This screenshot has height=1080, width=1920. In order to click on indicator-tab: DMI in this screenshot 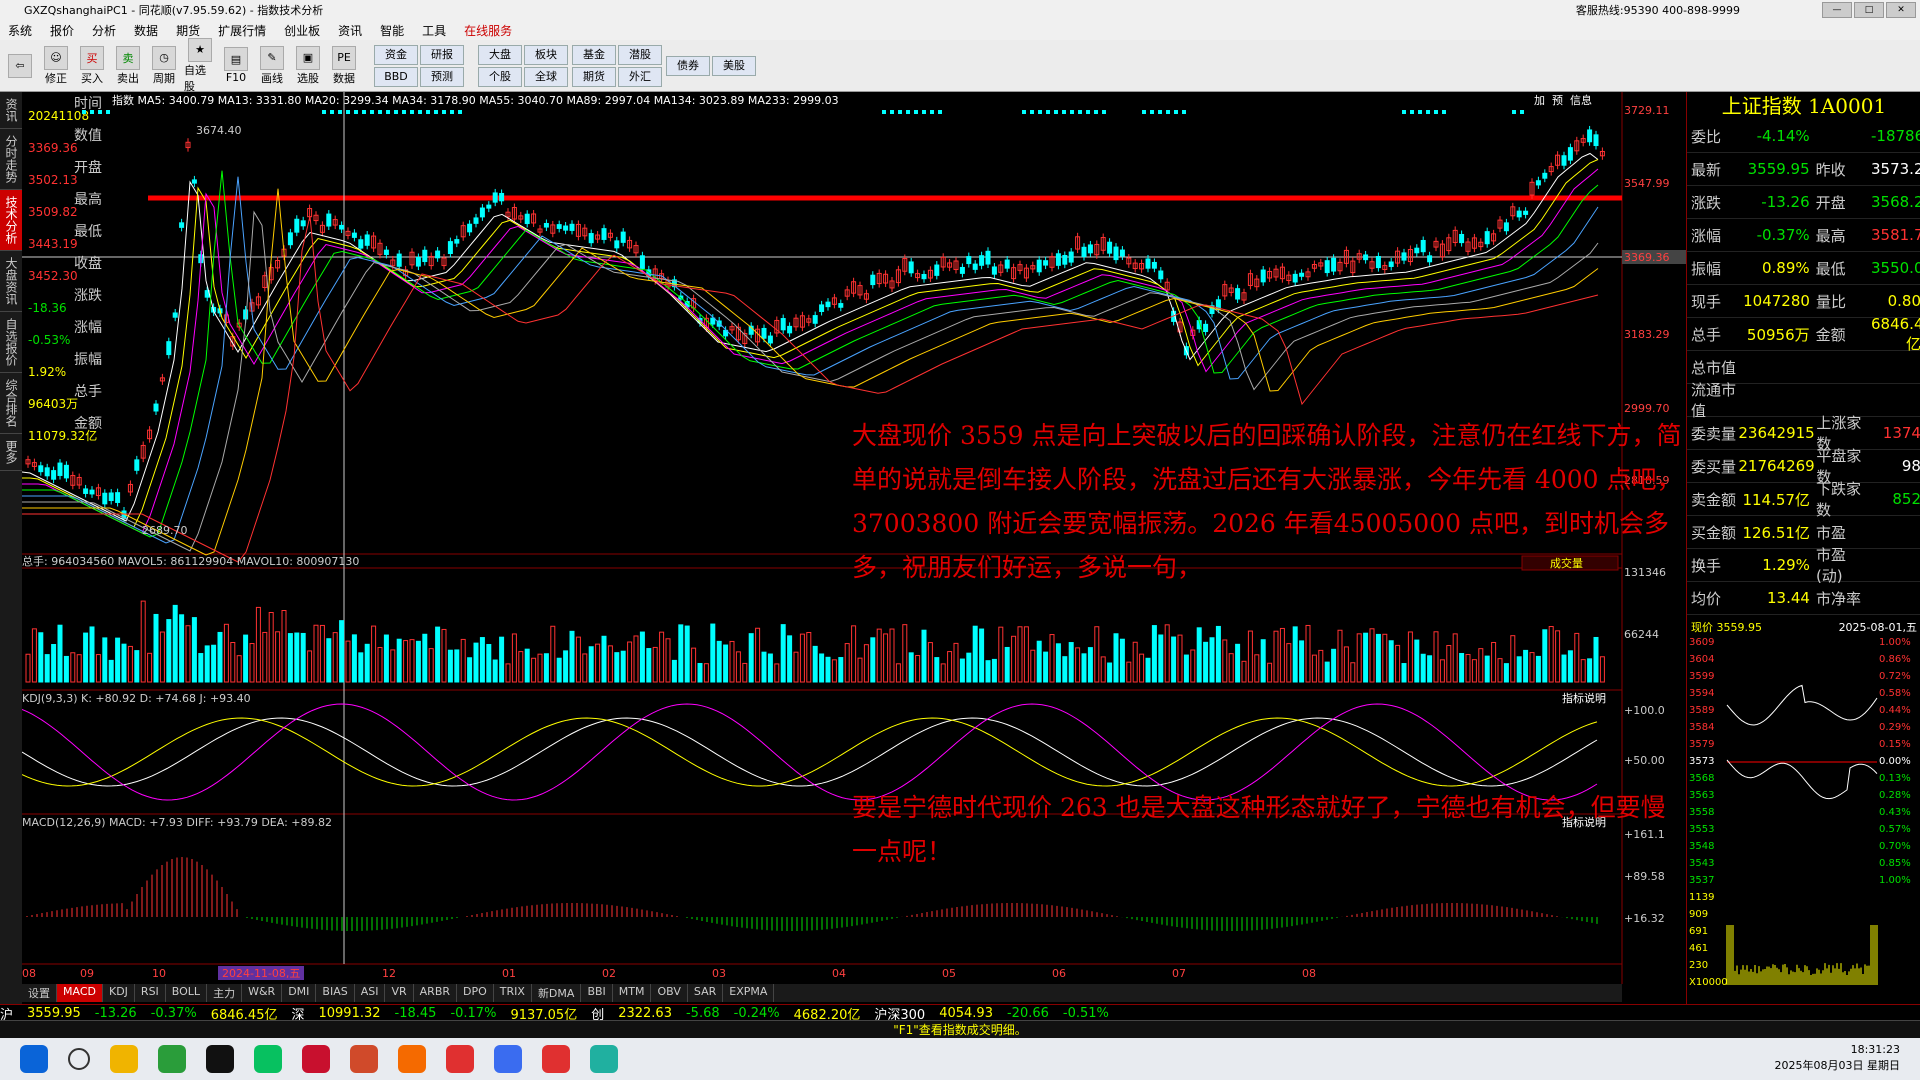, I will do `click(299, 993)`.